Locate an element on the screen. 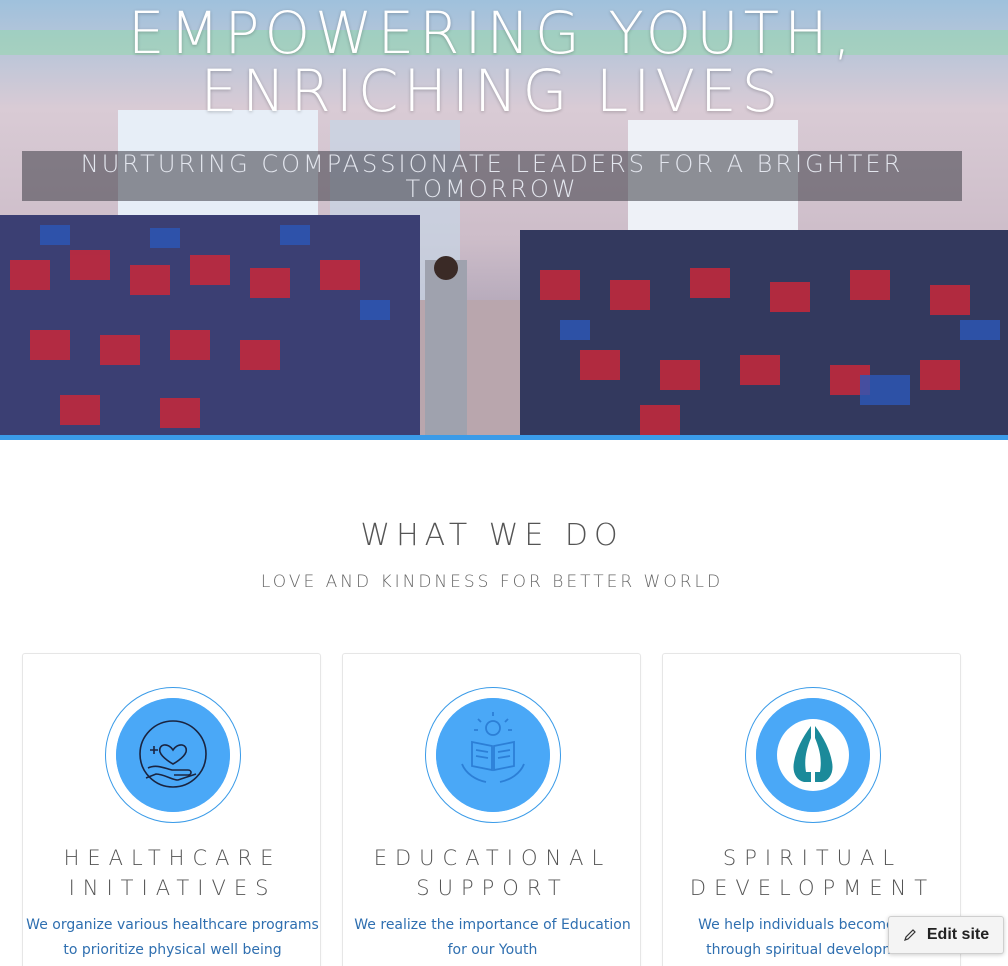 The image size is (1008, 966). edit-site-label: Edit site is located at coordinates (958, 934).